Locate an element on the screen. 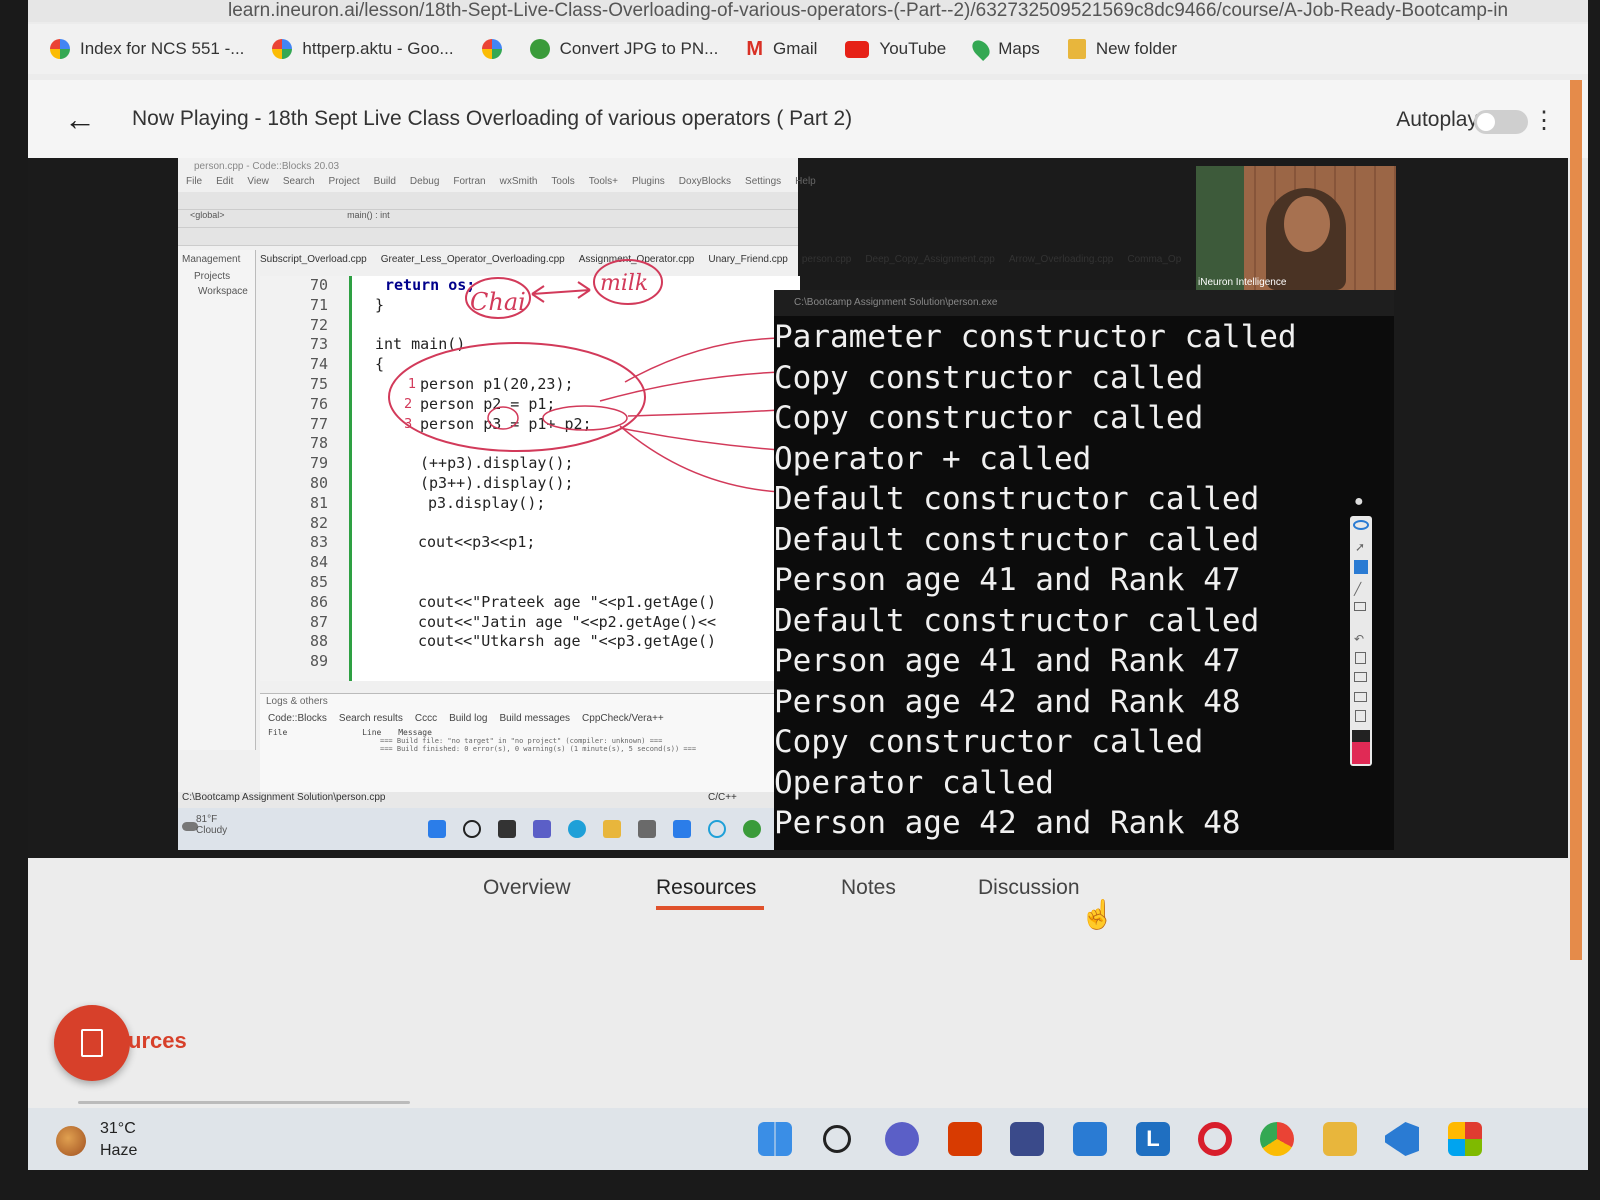  edge-icon is located at coordinates (577, 829).